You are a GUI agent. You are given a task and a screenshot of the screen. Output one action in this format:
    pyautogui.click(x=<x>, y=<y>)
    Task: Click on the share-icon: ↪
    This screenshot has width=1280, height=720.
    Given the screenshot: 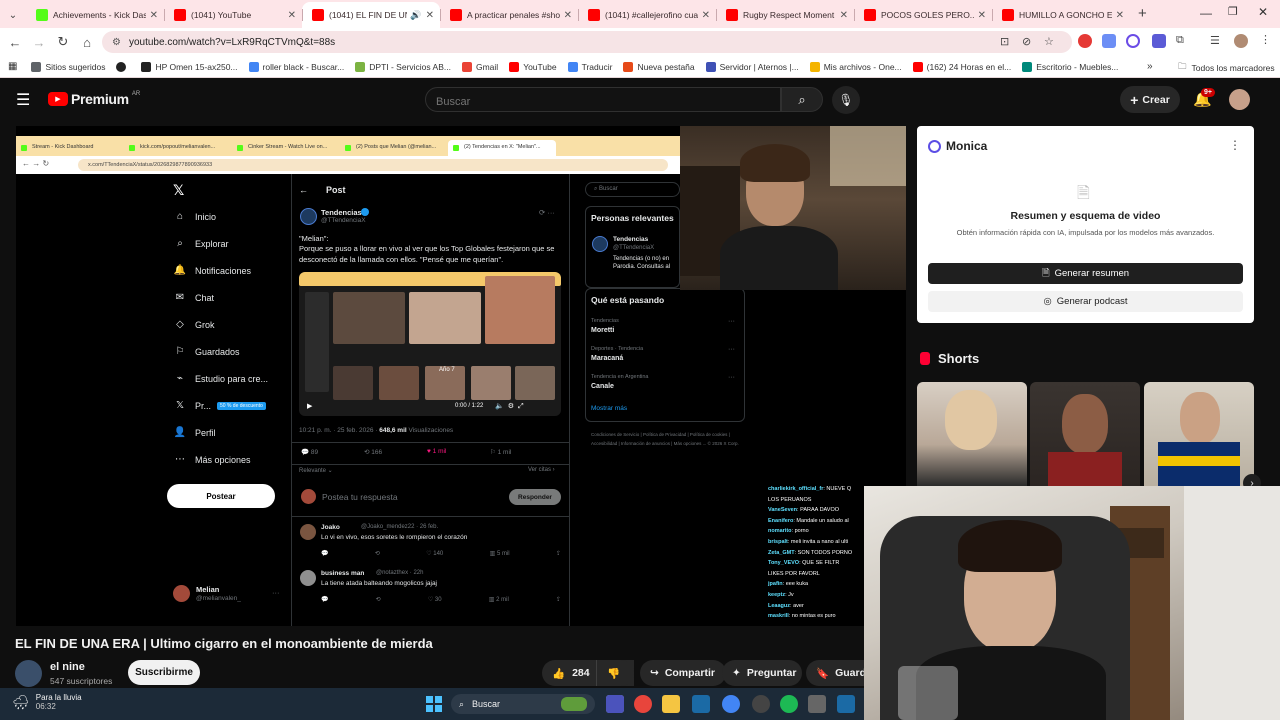 What is the action you would take?
    pyautogui.click(x=654, y=673)
    